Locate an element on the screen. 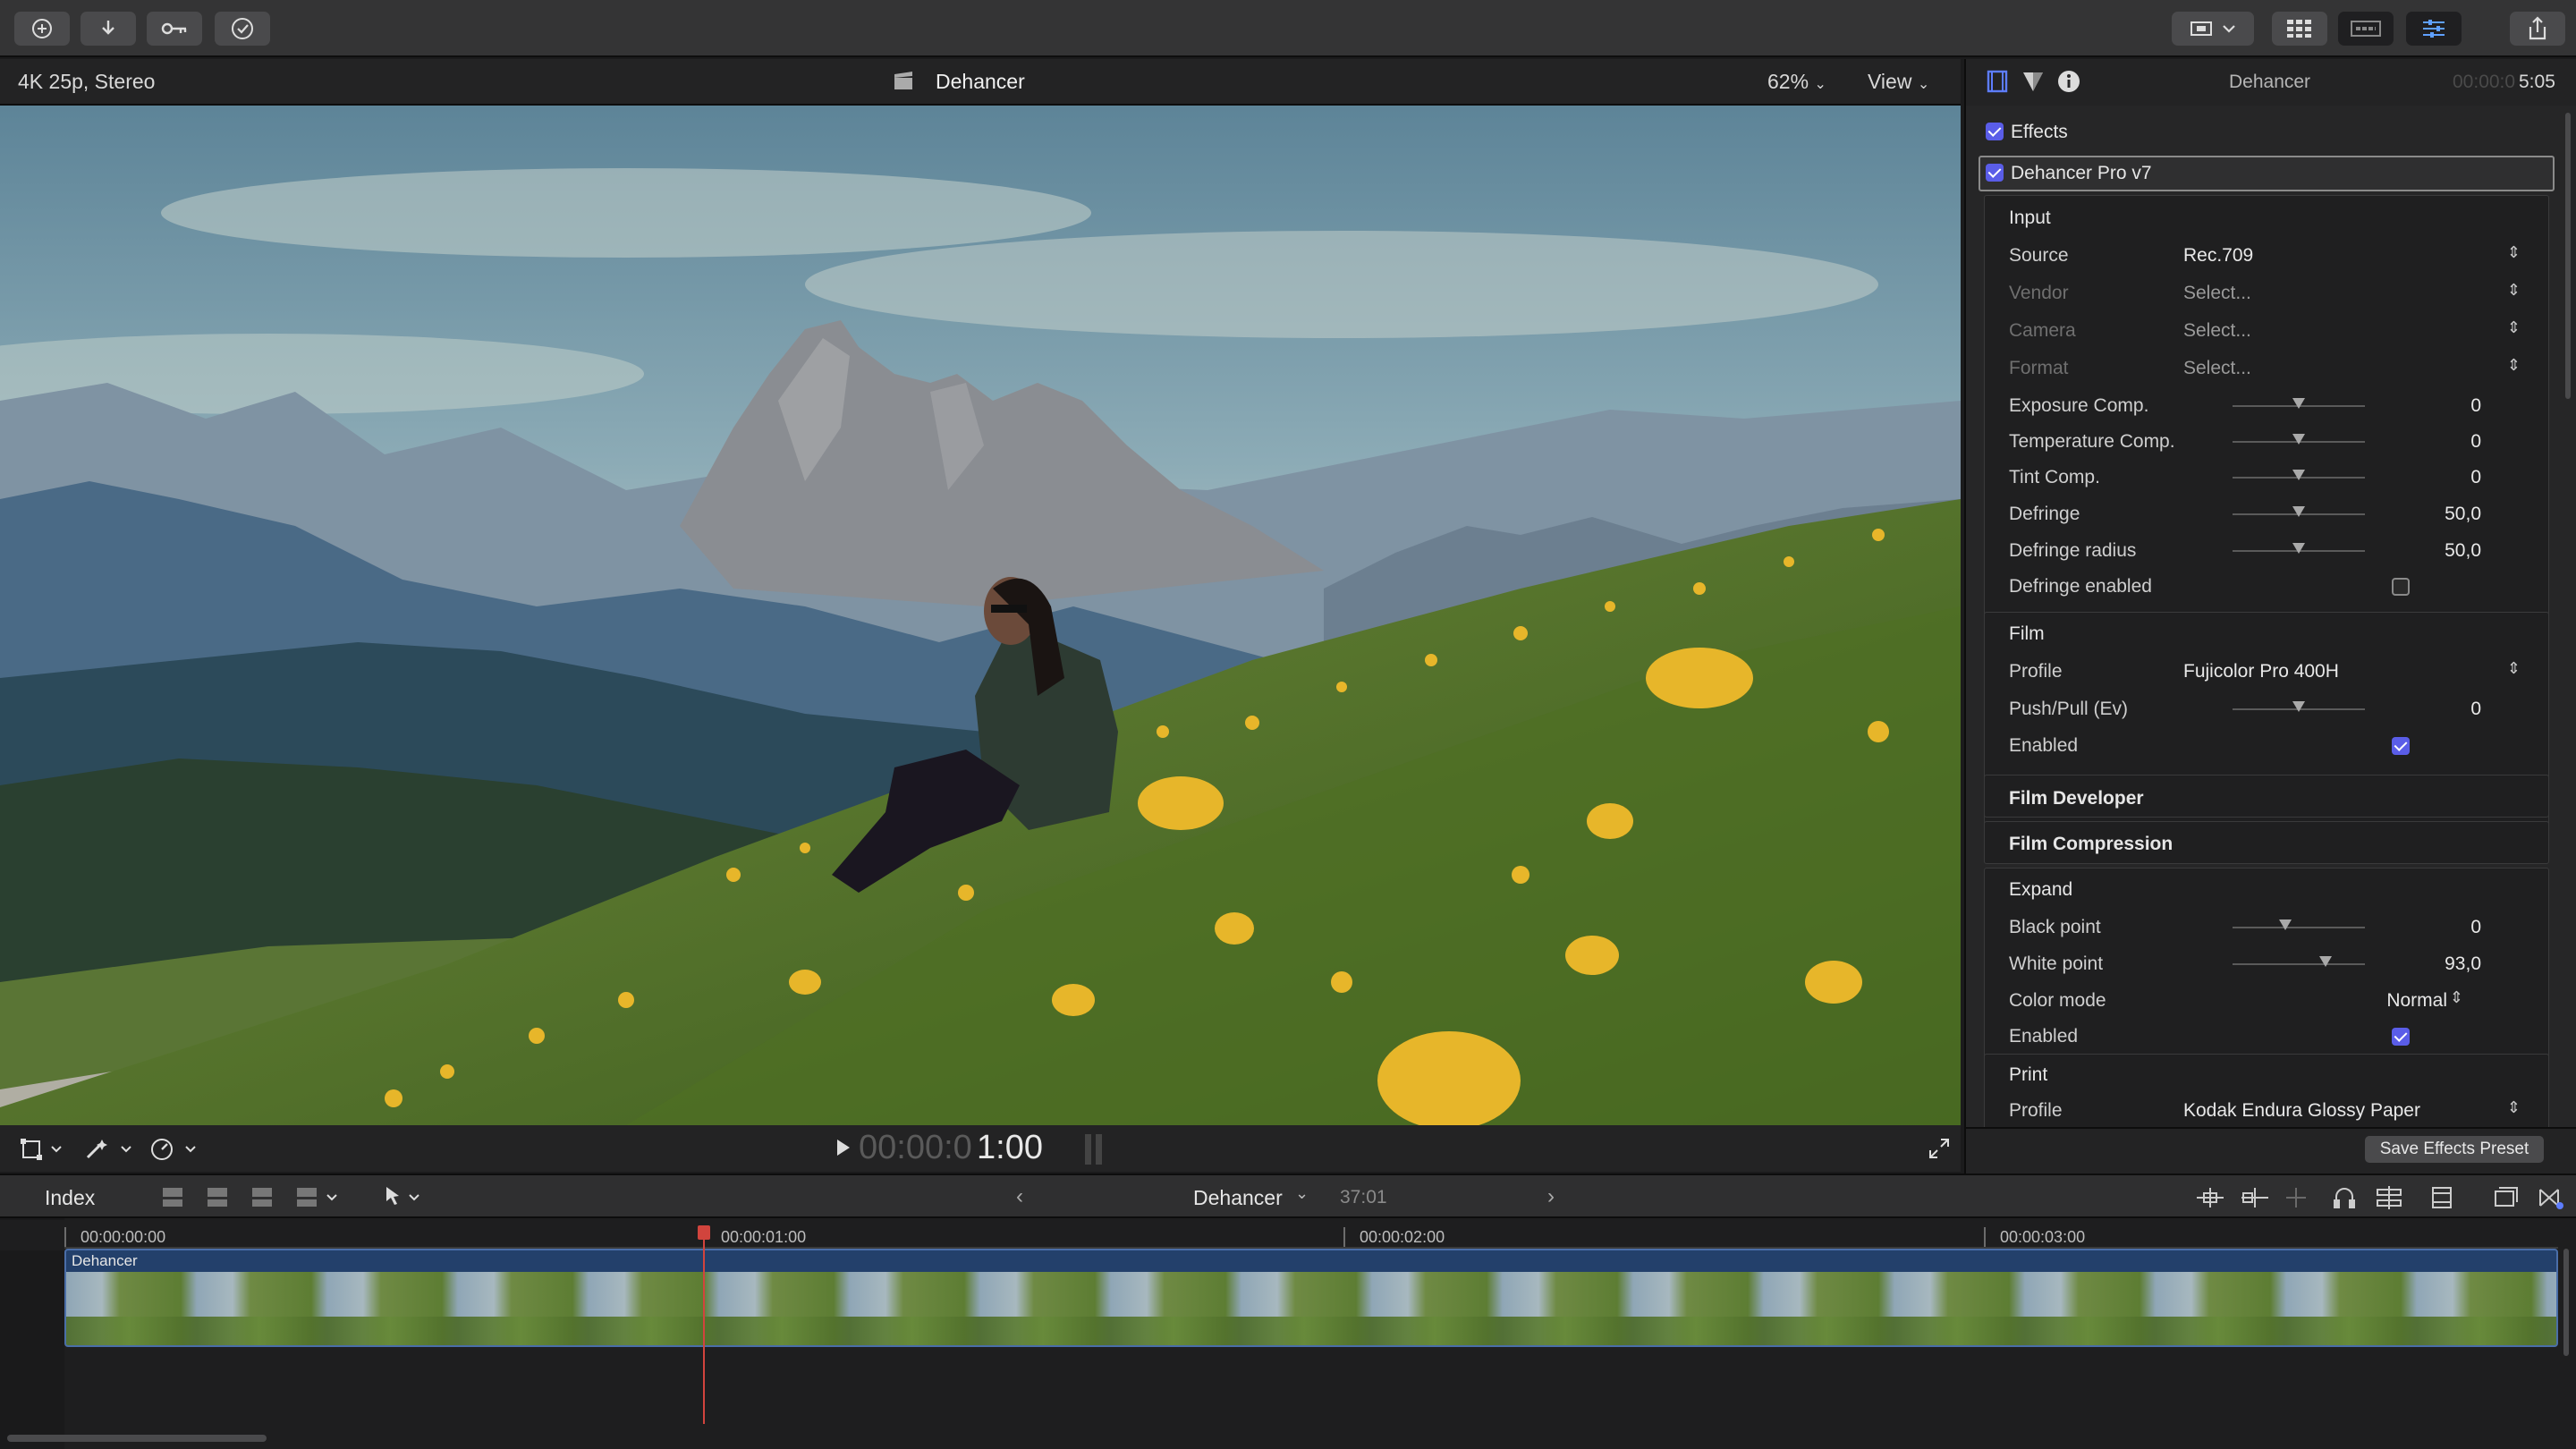 The image size is (2576, 1449). effects-checkbox is located at coordinates (1995, 131).